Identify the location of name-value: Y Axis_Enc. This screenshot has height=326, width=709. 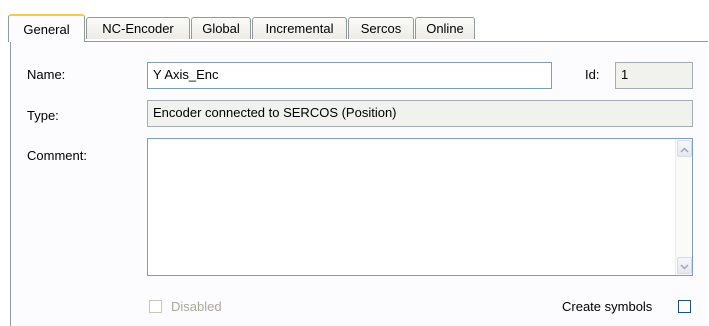
(186, 74).